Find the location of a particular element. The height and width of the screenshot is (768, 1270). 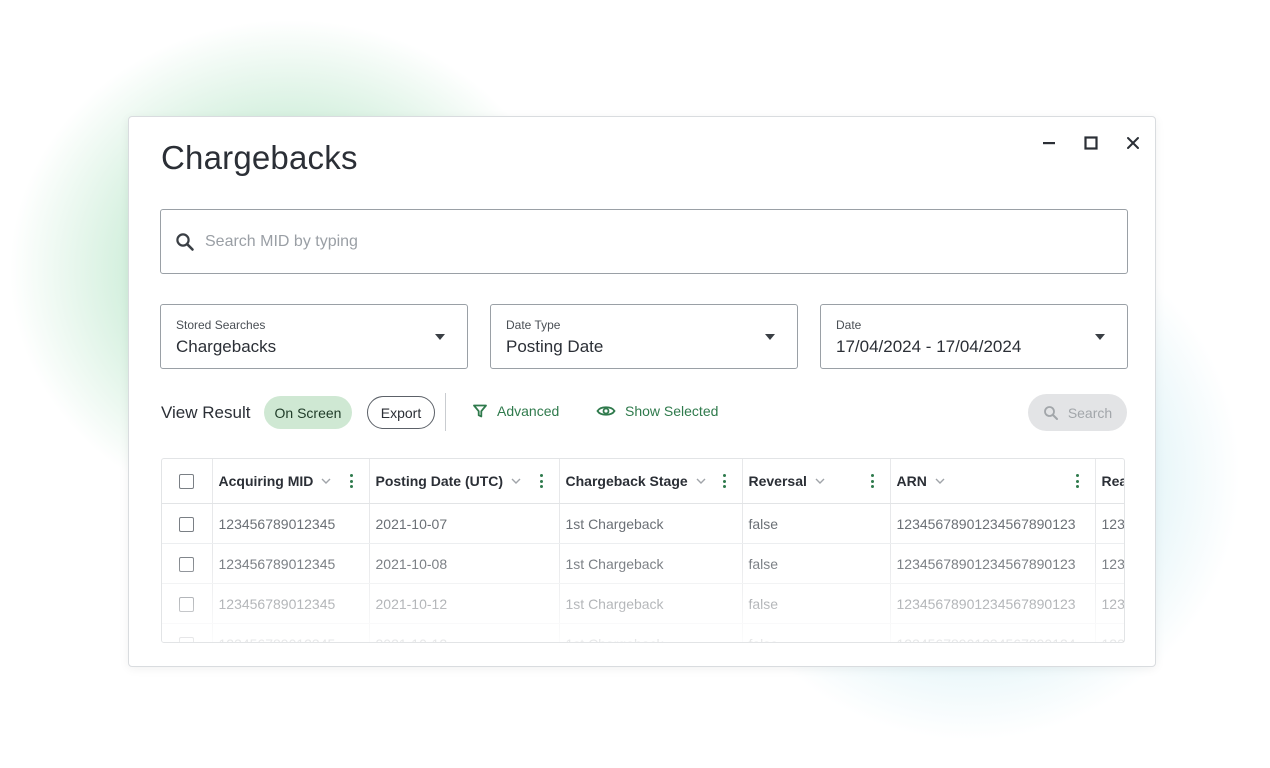

column-title: Posting Date (UTC) is located at coordinates (439, 481).